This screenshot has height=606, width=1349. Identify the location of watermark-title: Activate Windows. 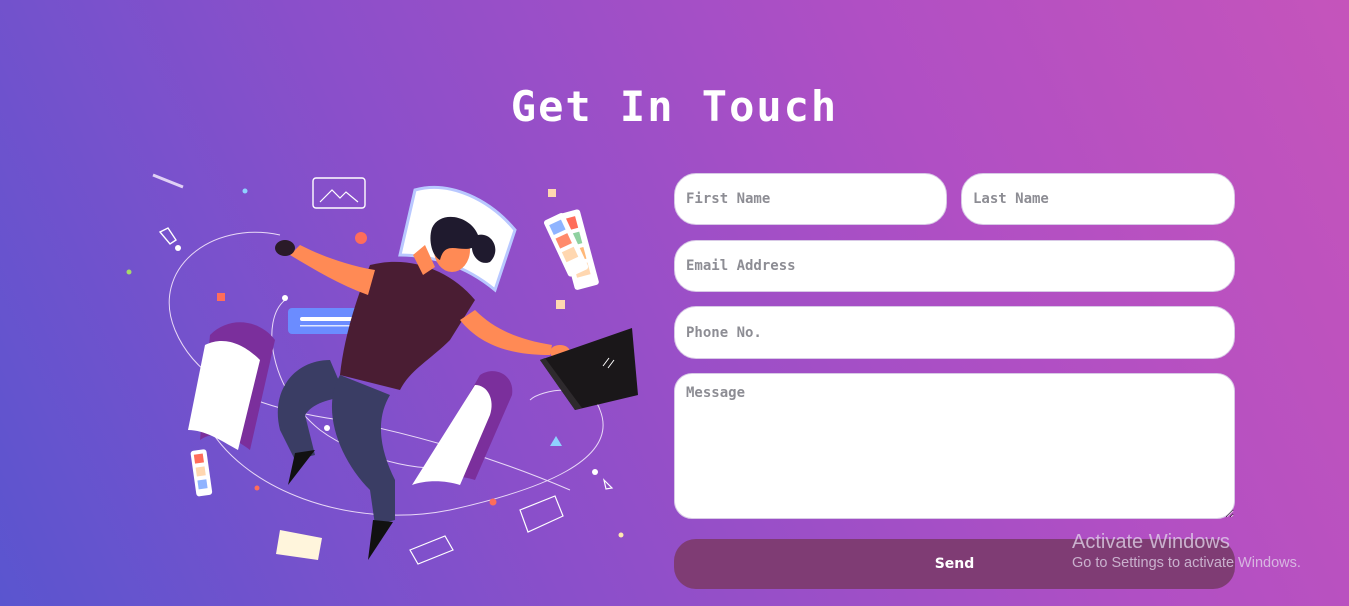
(1151, 542).